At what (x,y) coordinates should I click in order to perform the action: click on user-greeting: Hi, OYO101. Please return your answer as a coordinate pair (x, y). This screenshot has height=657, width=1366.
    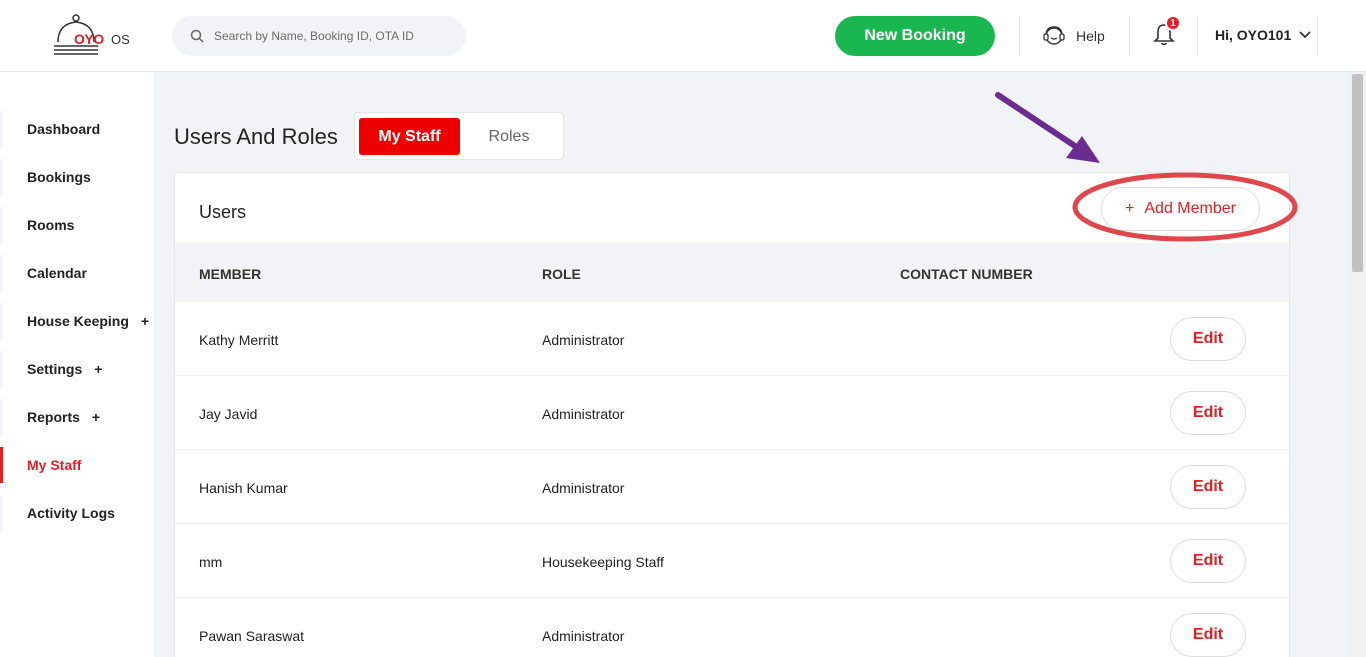
    Looking at the image, I should click on (1253, 35).